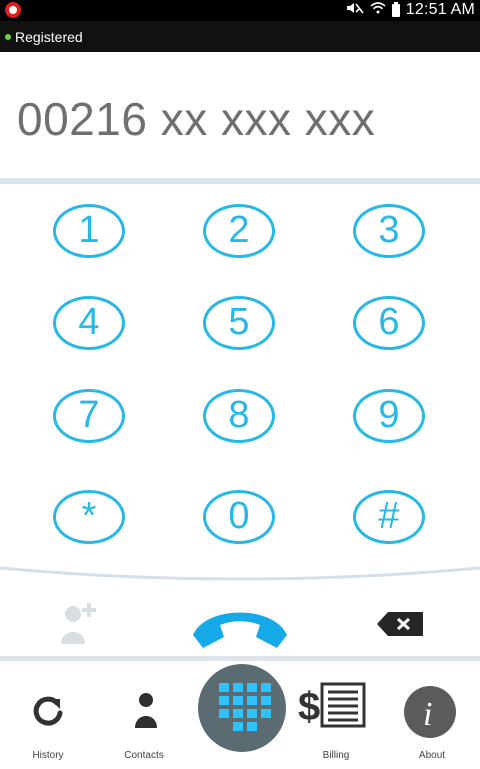  I want to click on person-icon, so click(146, 710).